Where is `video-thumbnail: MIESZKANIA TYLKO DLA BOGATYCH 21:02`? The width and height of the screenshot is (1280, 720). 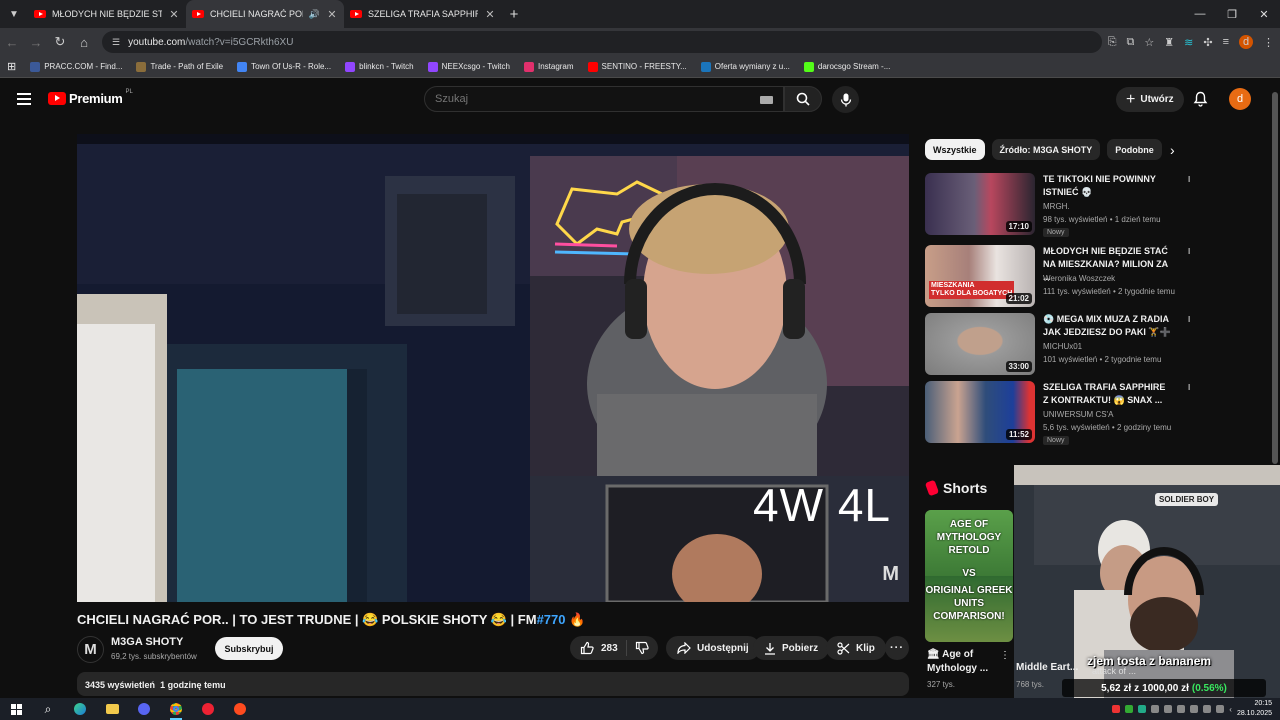
video-thumbnail: MIESZKANIA TYLKO DLA BOGATYCH 21:02 is located at coordinates (980, 276).